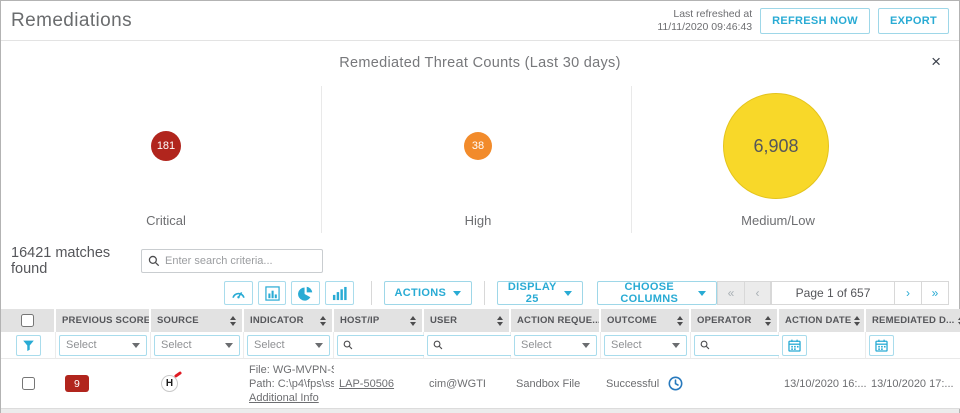 The height and width of the screenshot is (413, 960). Describe the element at coordinates (675, 383) in the screenshot. I see `clock-icon` at that location.